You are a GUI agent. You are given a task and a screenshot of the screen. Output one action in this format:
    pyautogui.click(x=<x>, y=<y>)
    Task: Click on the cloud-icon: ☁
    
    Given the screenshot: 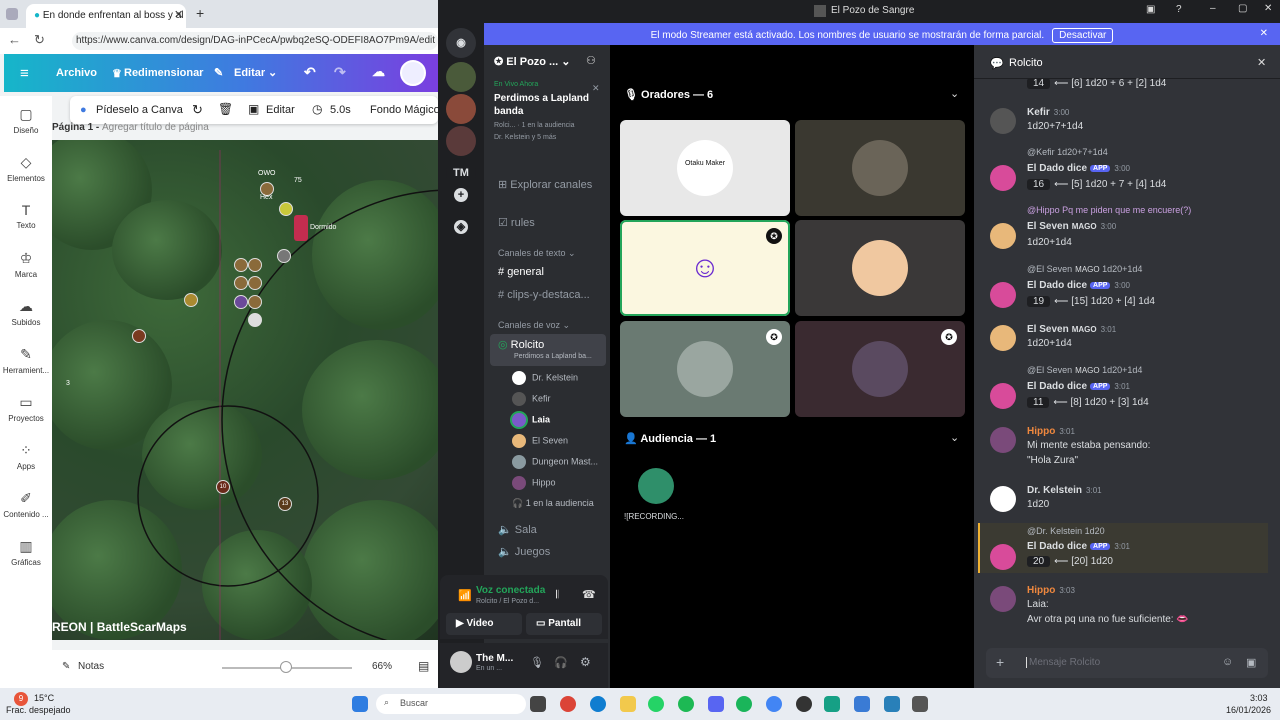 What is the action you would take?
    pyautogui.click(x=378, y=72)
    